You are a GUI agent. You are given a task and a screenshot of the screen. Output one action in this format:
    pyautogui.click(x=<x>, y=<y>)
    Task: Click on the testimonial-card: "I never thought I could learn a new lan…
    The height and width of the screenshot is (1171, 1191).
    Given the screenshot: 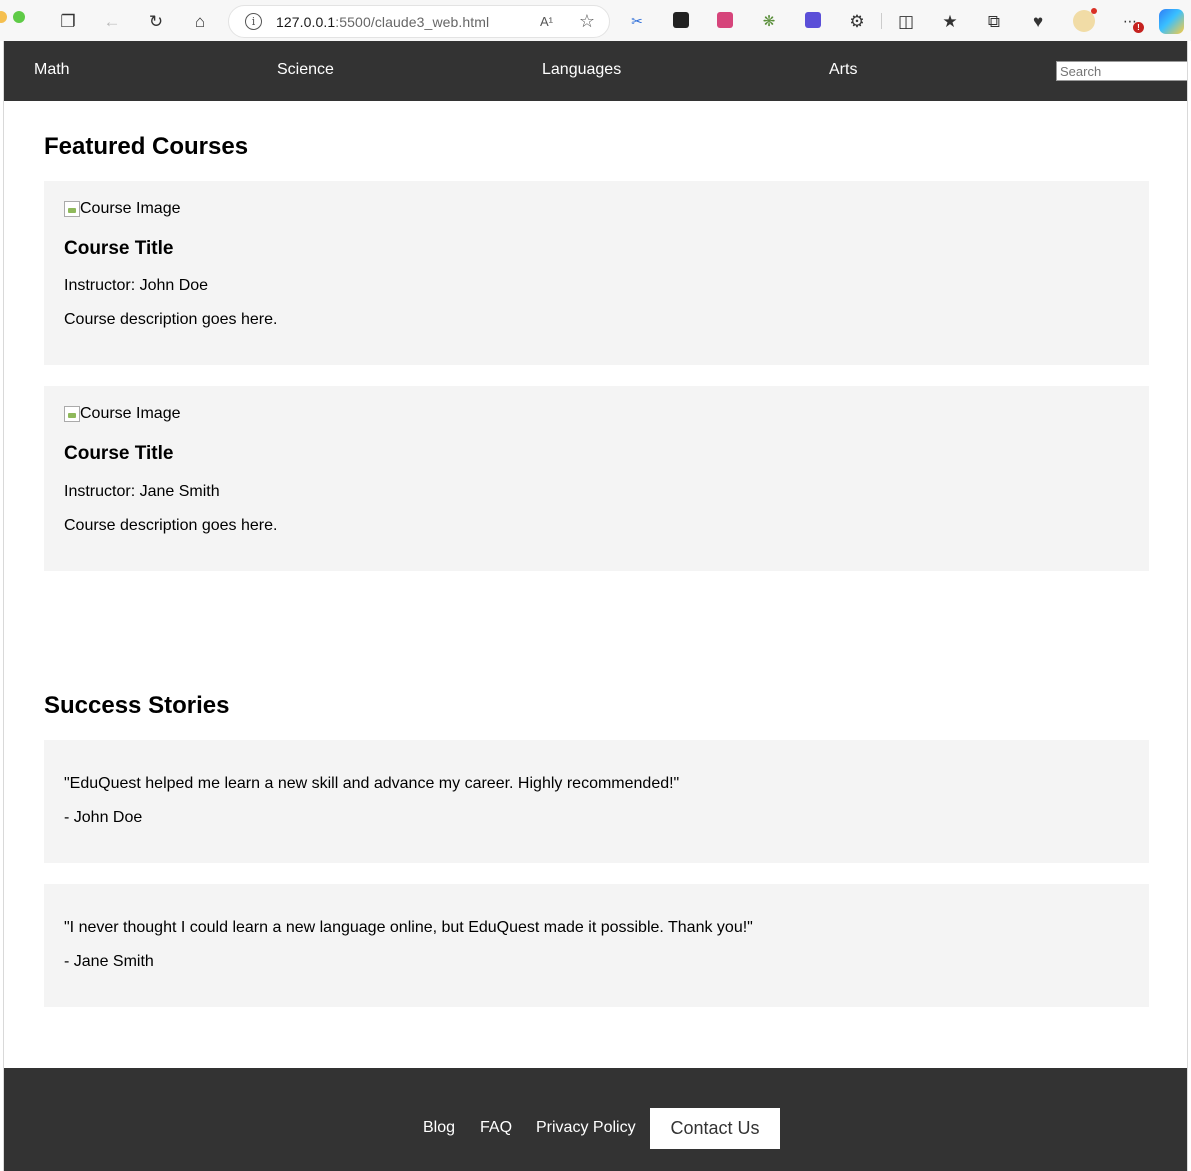 What is the action you would take?
    pyautogui.click(x=596, y=945)
    